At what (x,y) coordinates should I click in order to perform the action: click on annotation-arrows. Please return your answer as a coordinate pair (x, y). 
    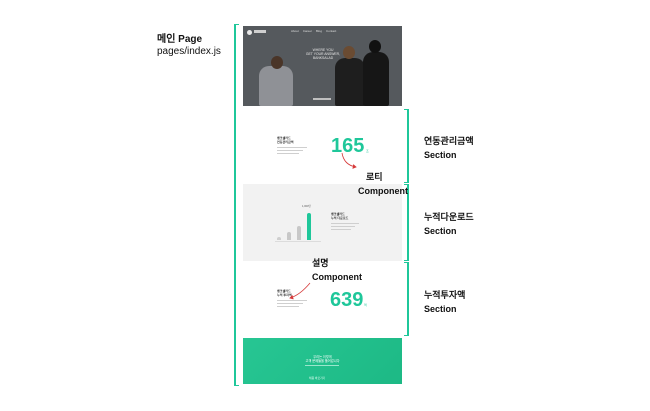
    Looking at the image, I should click on (323, 226).